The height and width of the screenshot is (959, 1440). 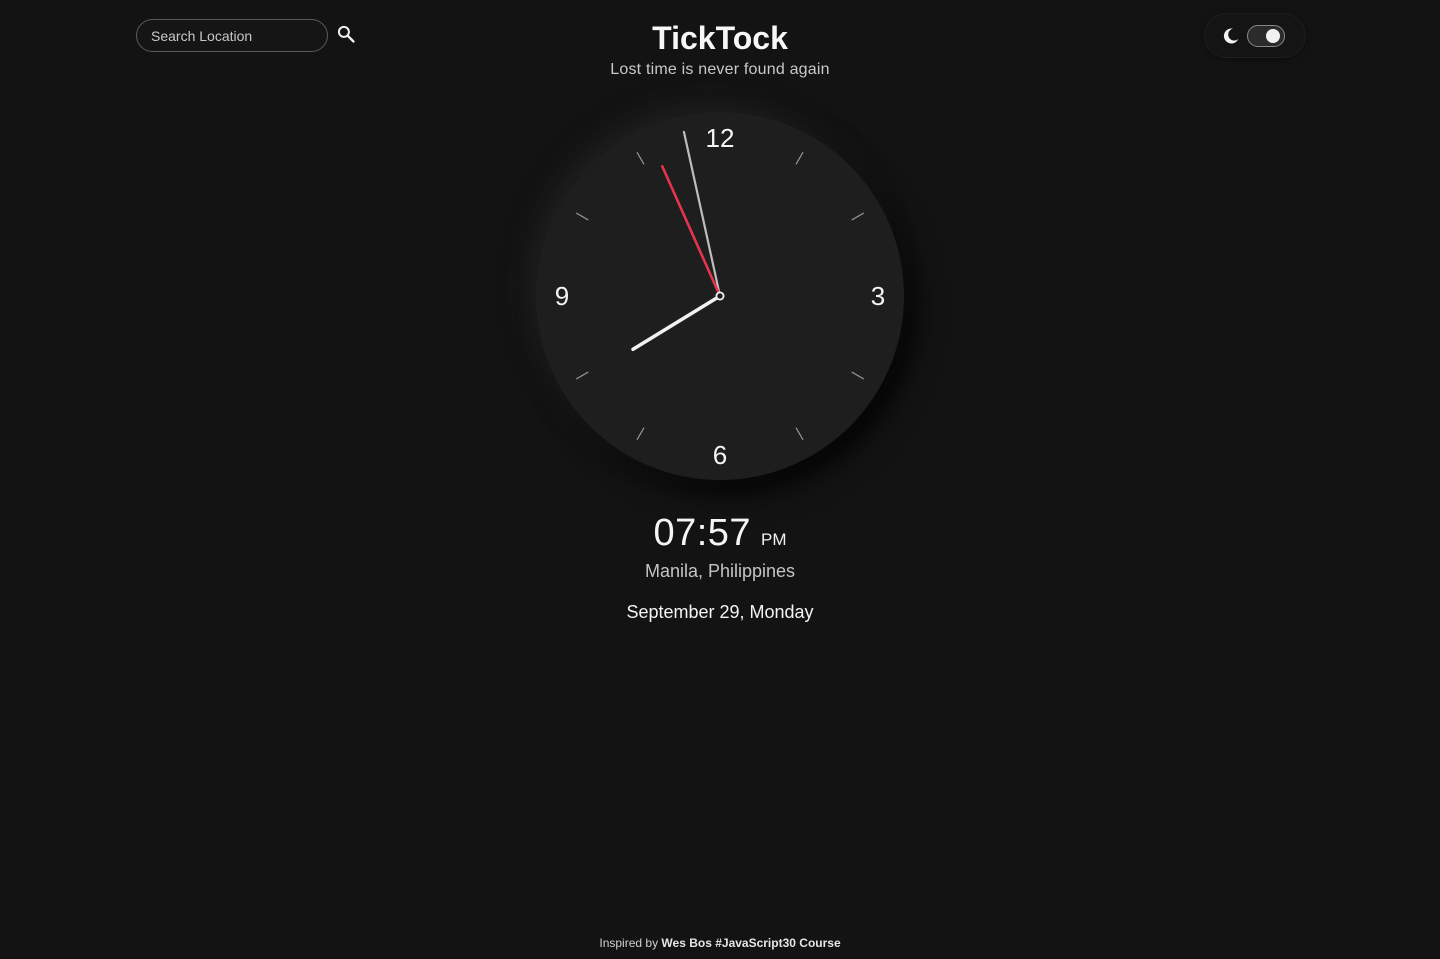 I want to click on numeral-3: 3, so click(x=878, y=296).